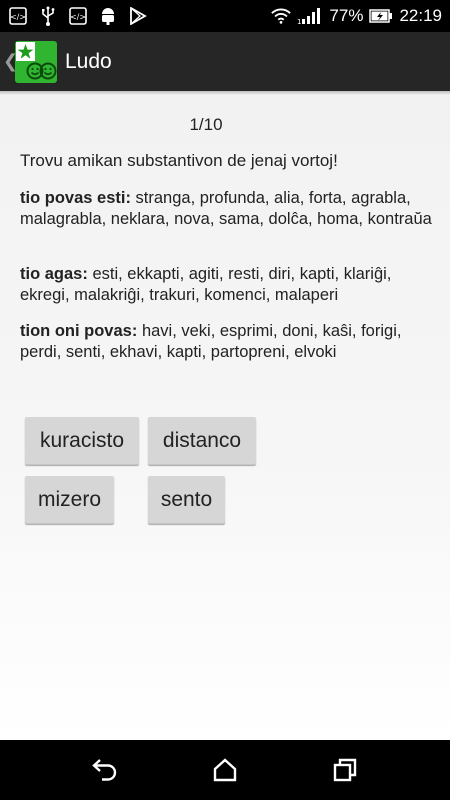 The width and height of the screenshot is (450, 800). What do you see at coordinates (381, 16) in the screenshot?
I see `battery-charging-icon` at bounding box center [381, 16].